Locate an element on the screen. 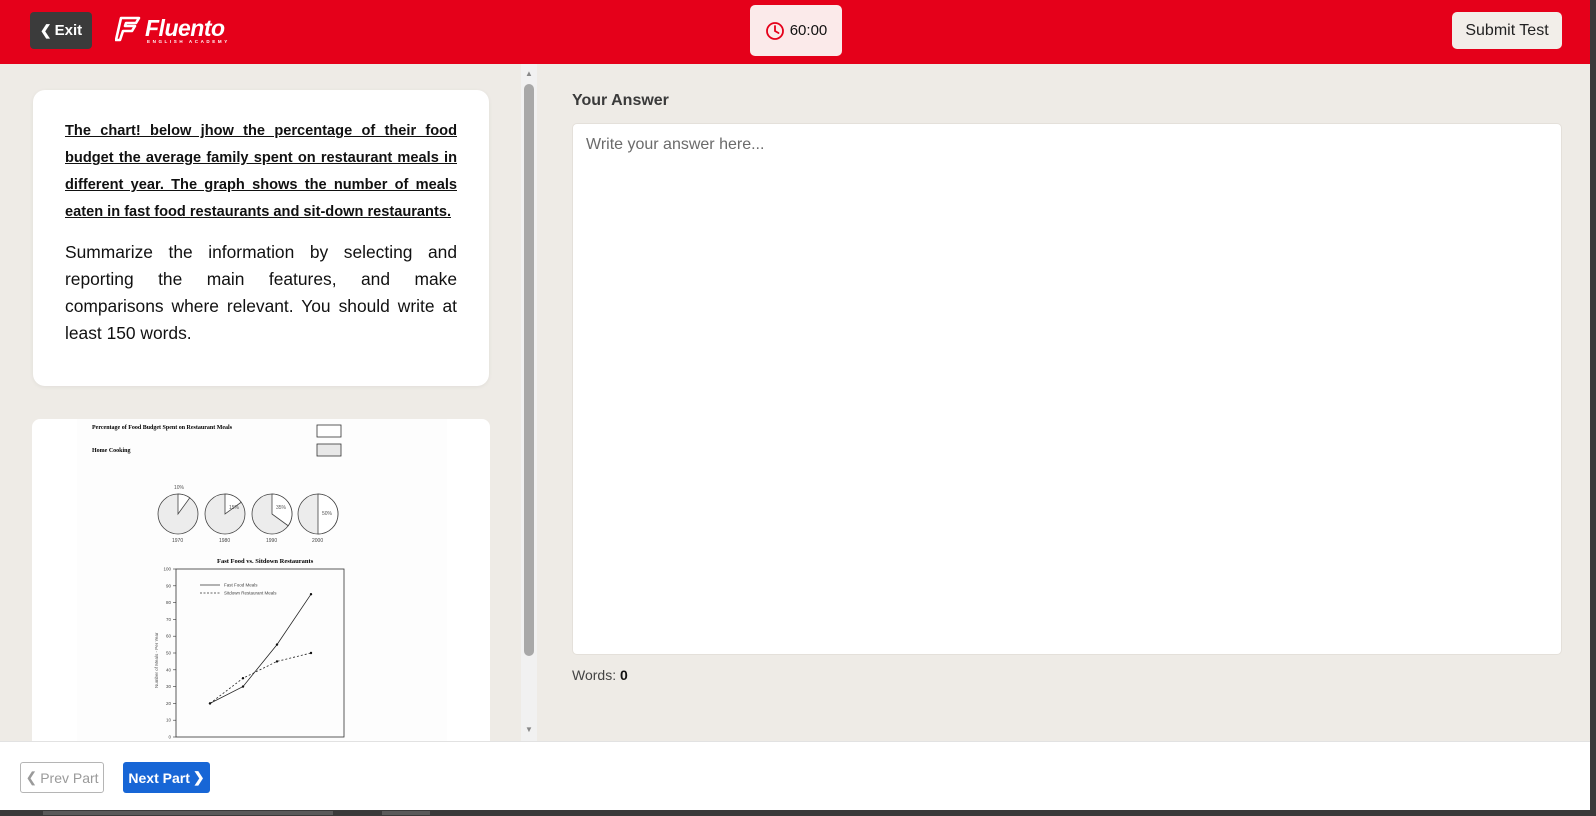  legend-label-0: Fast Food Meals is located at coordinates (241, 585).